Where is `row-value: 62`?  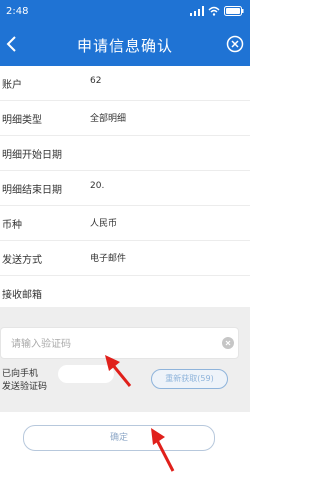
row-value: 62 is located at coordinates (96, 81).